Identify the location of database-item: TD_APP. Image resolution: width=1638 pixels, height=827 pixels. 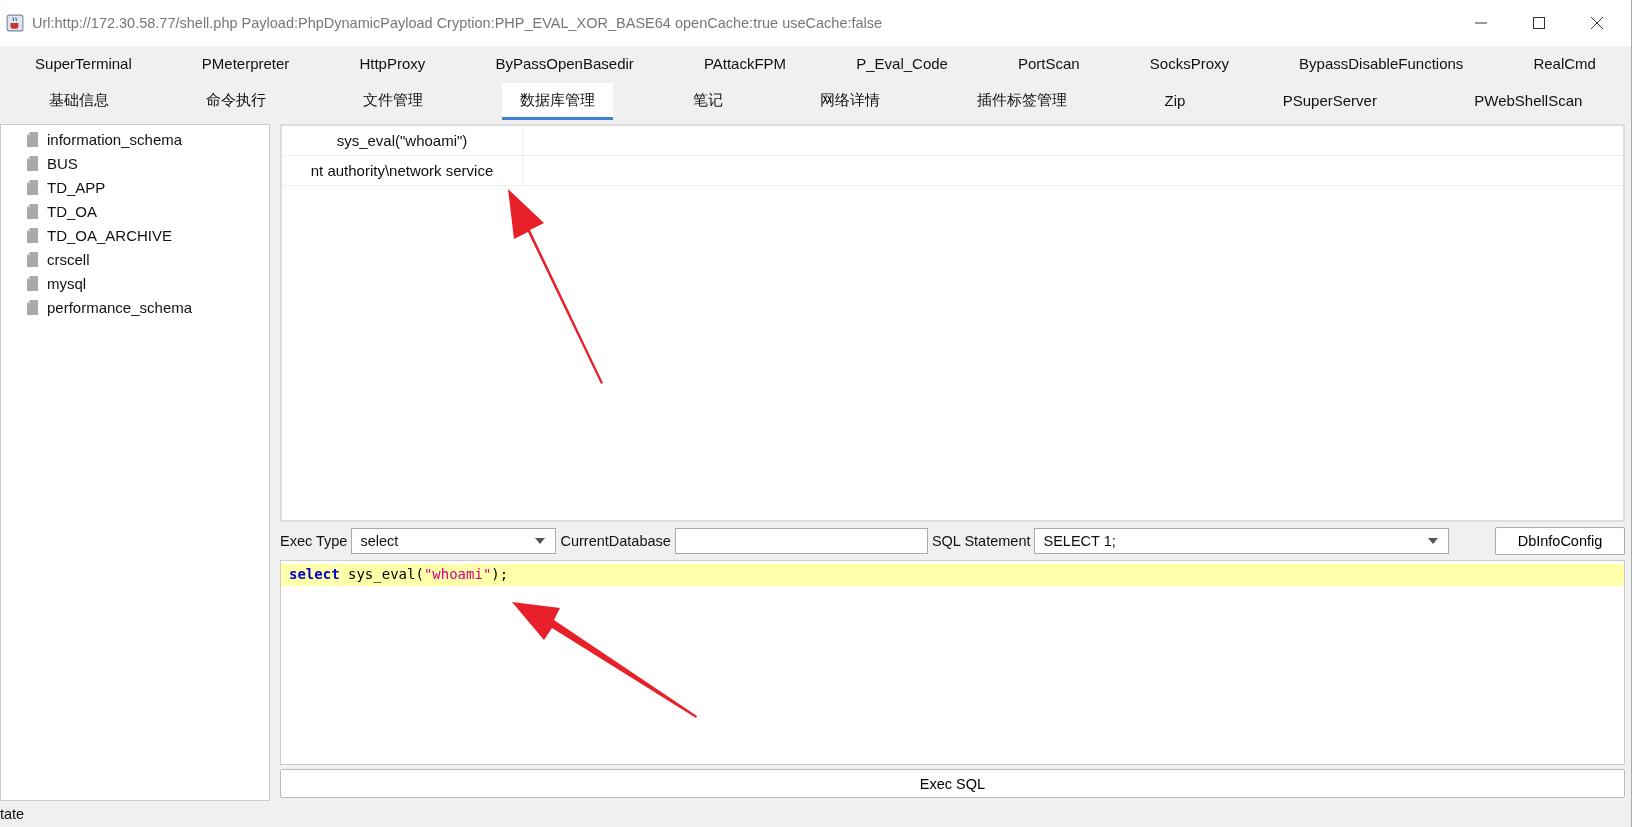
(76, 187).